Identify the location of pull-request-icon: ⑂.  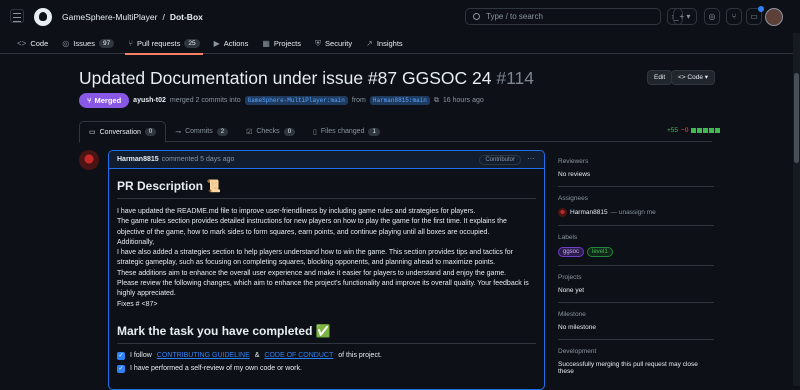
(130, 43).